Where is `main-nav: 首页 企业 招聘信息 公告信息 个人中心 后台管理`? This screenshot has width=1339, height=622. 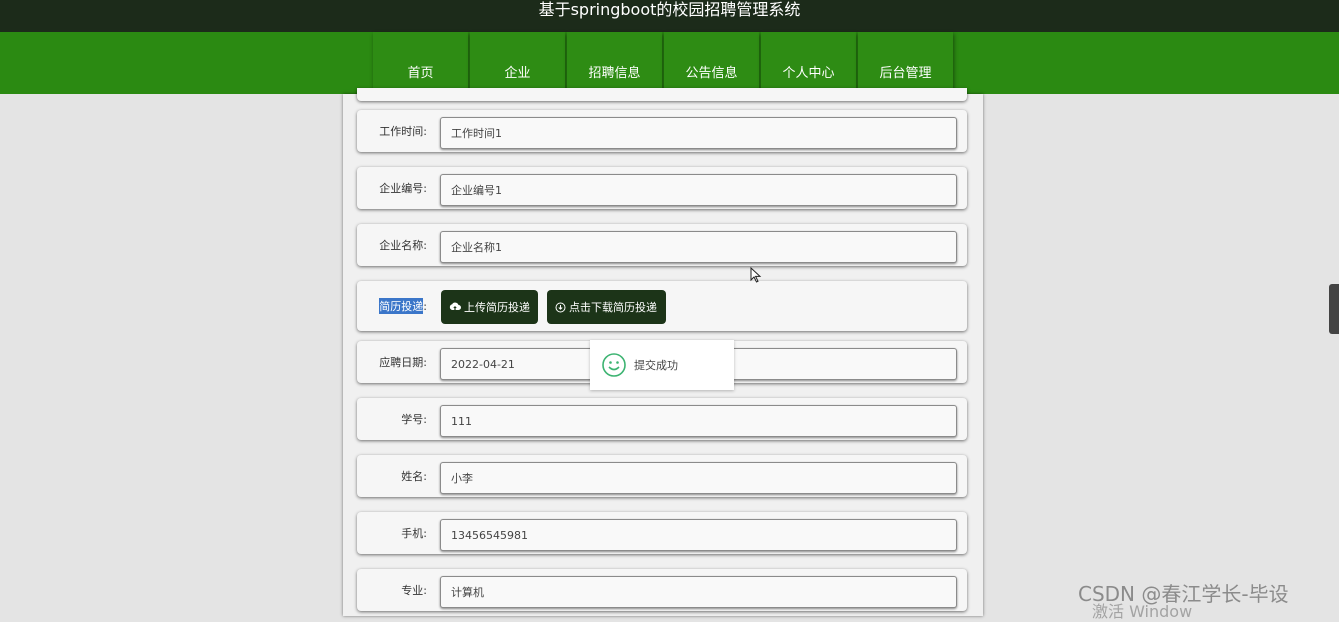 main-nav: 首页 企业 招聘信息 公告信息 个人中心 后台管理 is located at coordinates (669, 63).